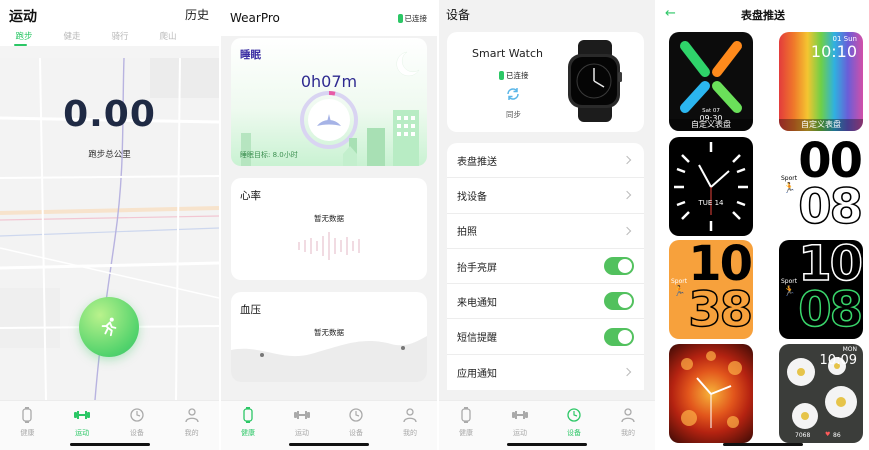  I want to click on settings-item-label: 找设备, so click(472, 197).